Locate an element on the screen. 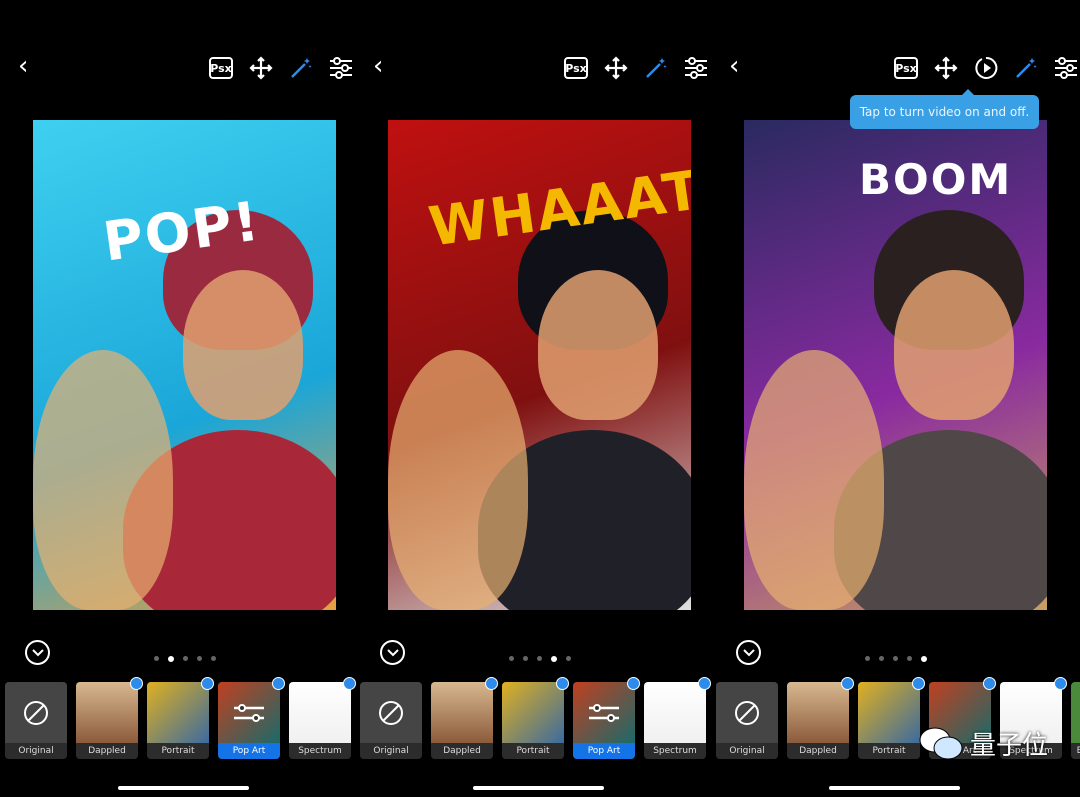 The width and height of the screenshot is (1080, 797). video-play-icon is located at coordinates (986, 68).